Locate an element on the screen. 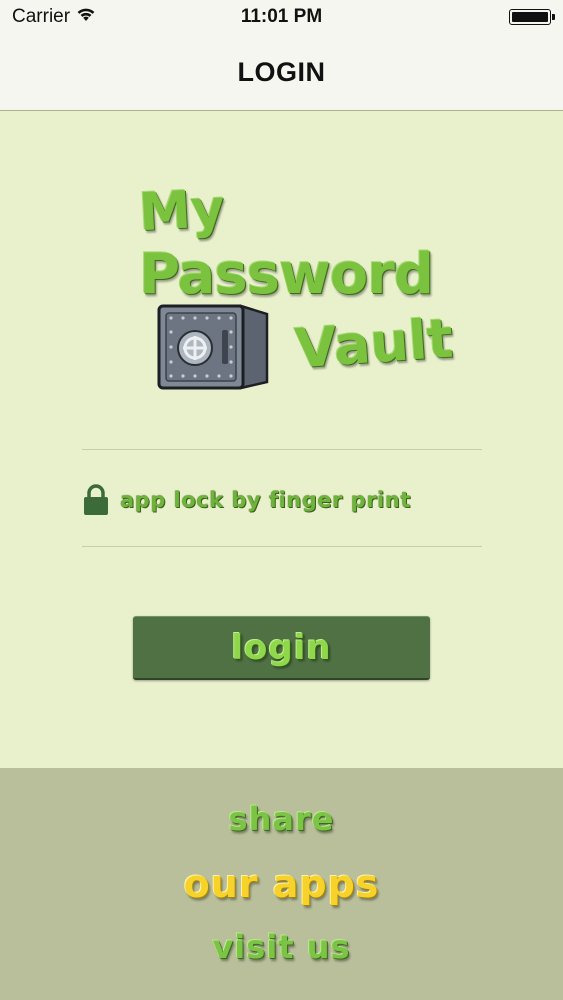  logo-text-password: Password is located at coordinates (286, 274).